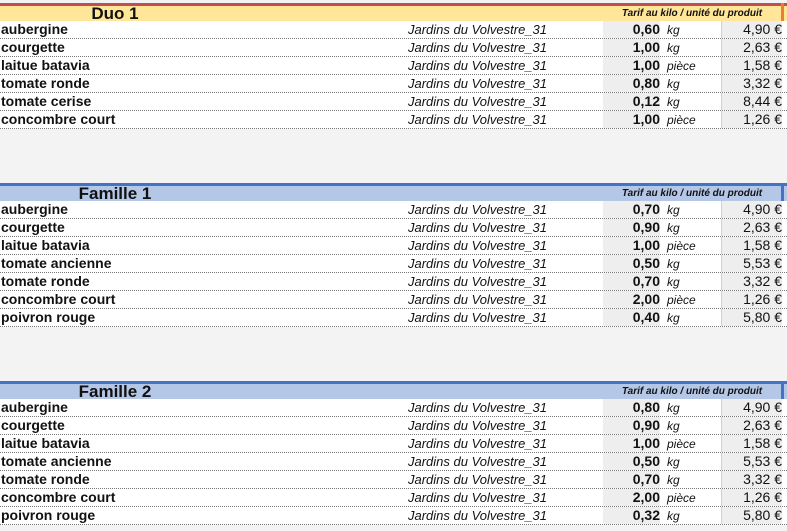 The height and width of the screenshot is (531, 787). What do you see at coordinates (751, 119) in the screenshot?
I see `price-cell: 1,26 €` at bounding box center [751, 119].